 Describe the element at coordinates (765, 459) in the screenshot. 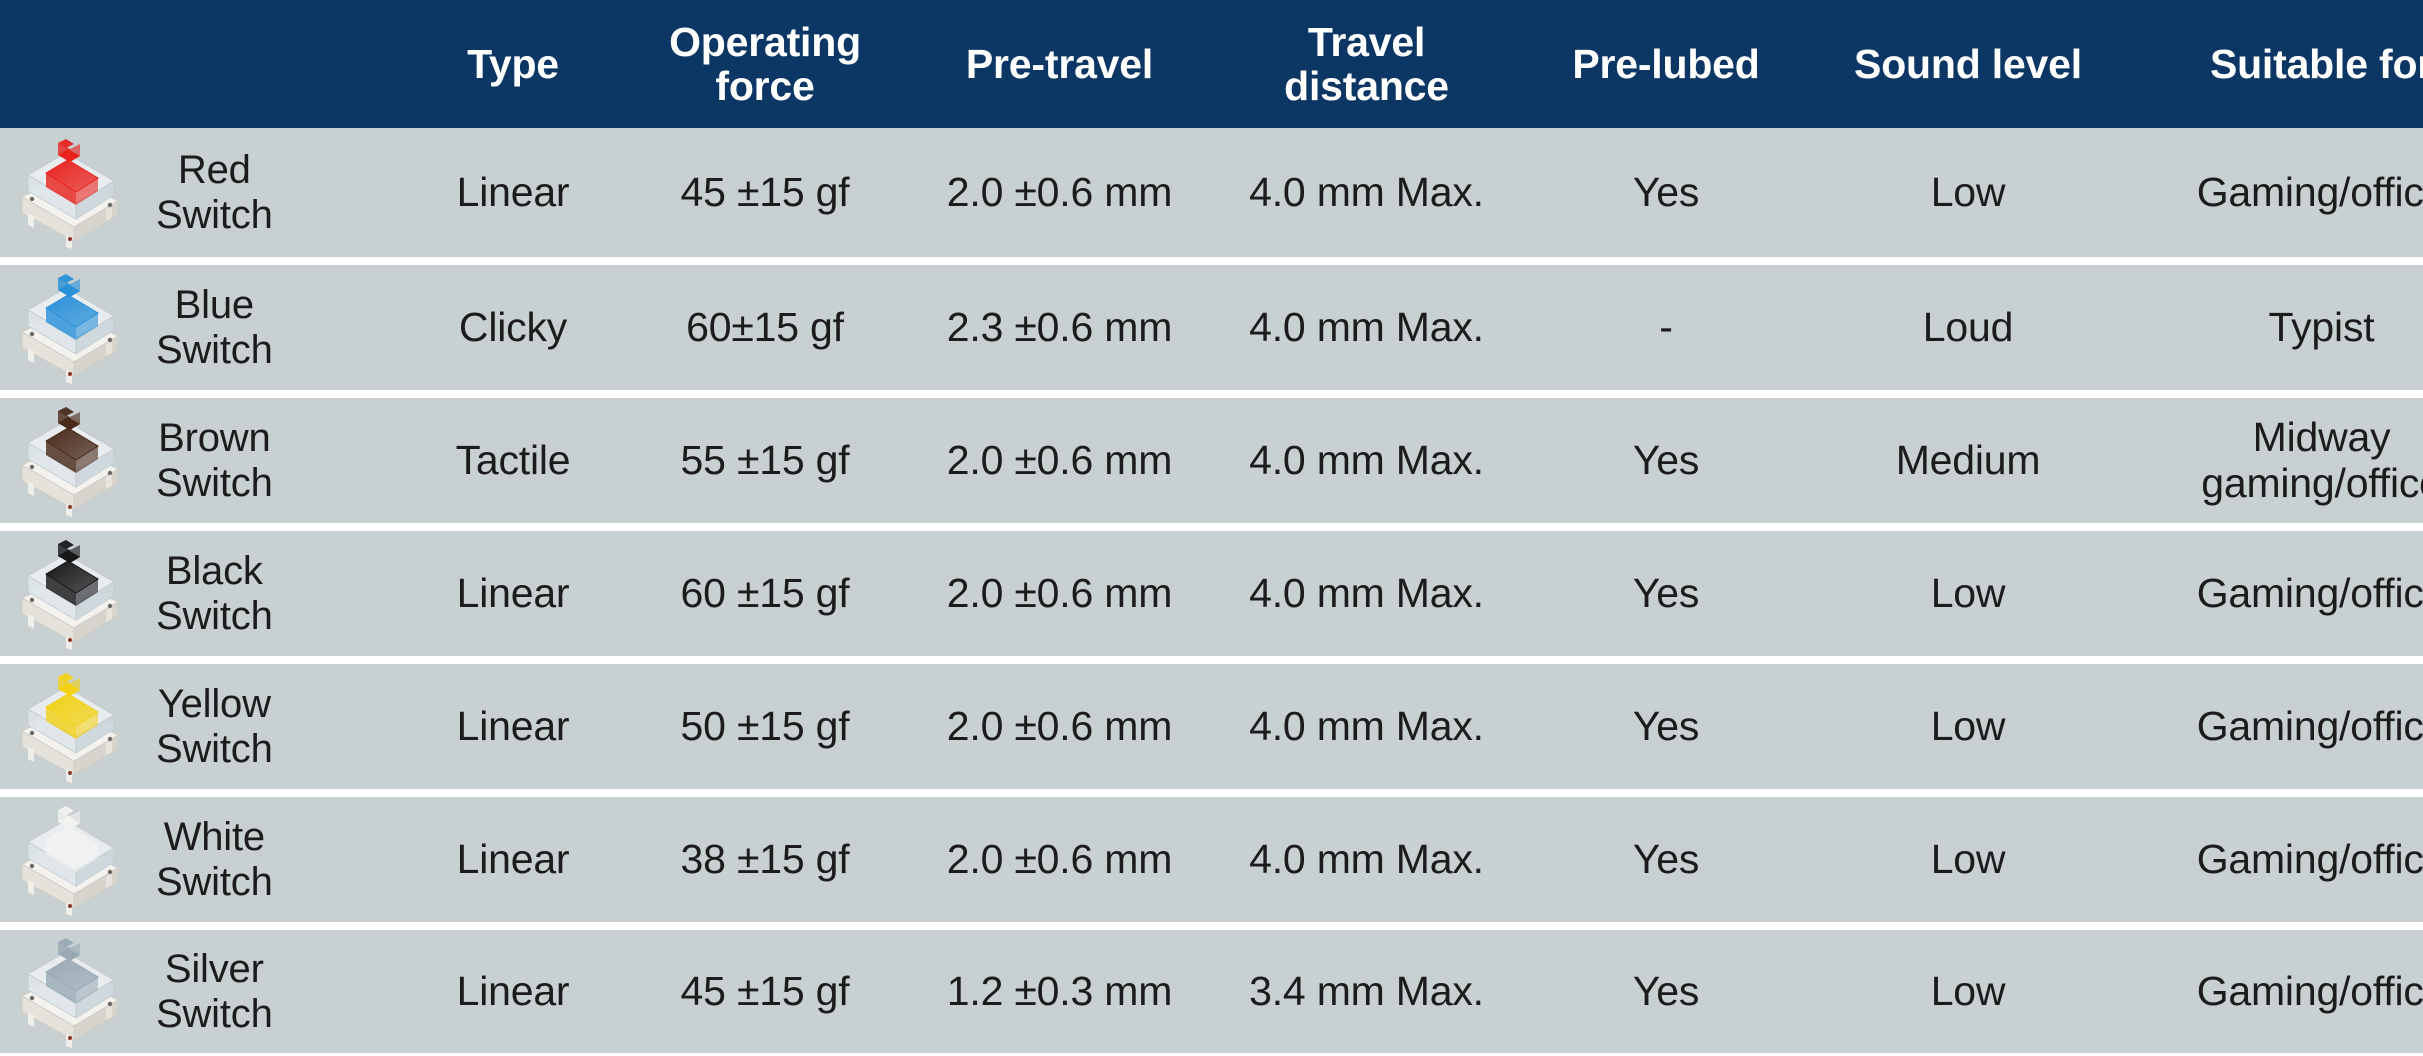

I see `cell-operating-force: 55 ±15 gf` at that location.